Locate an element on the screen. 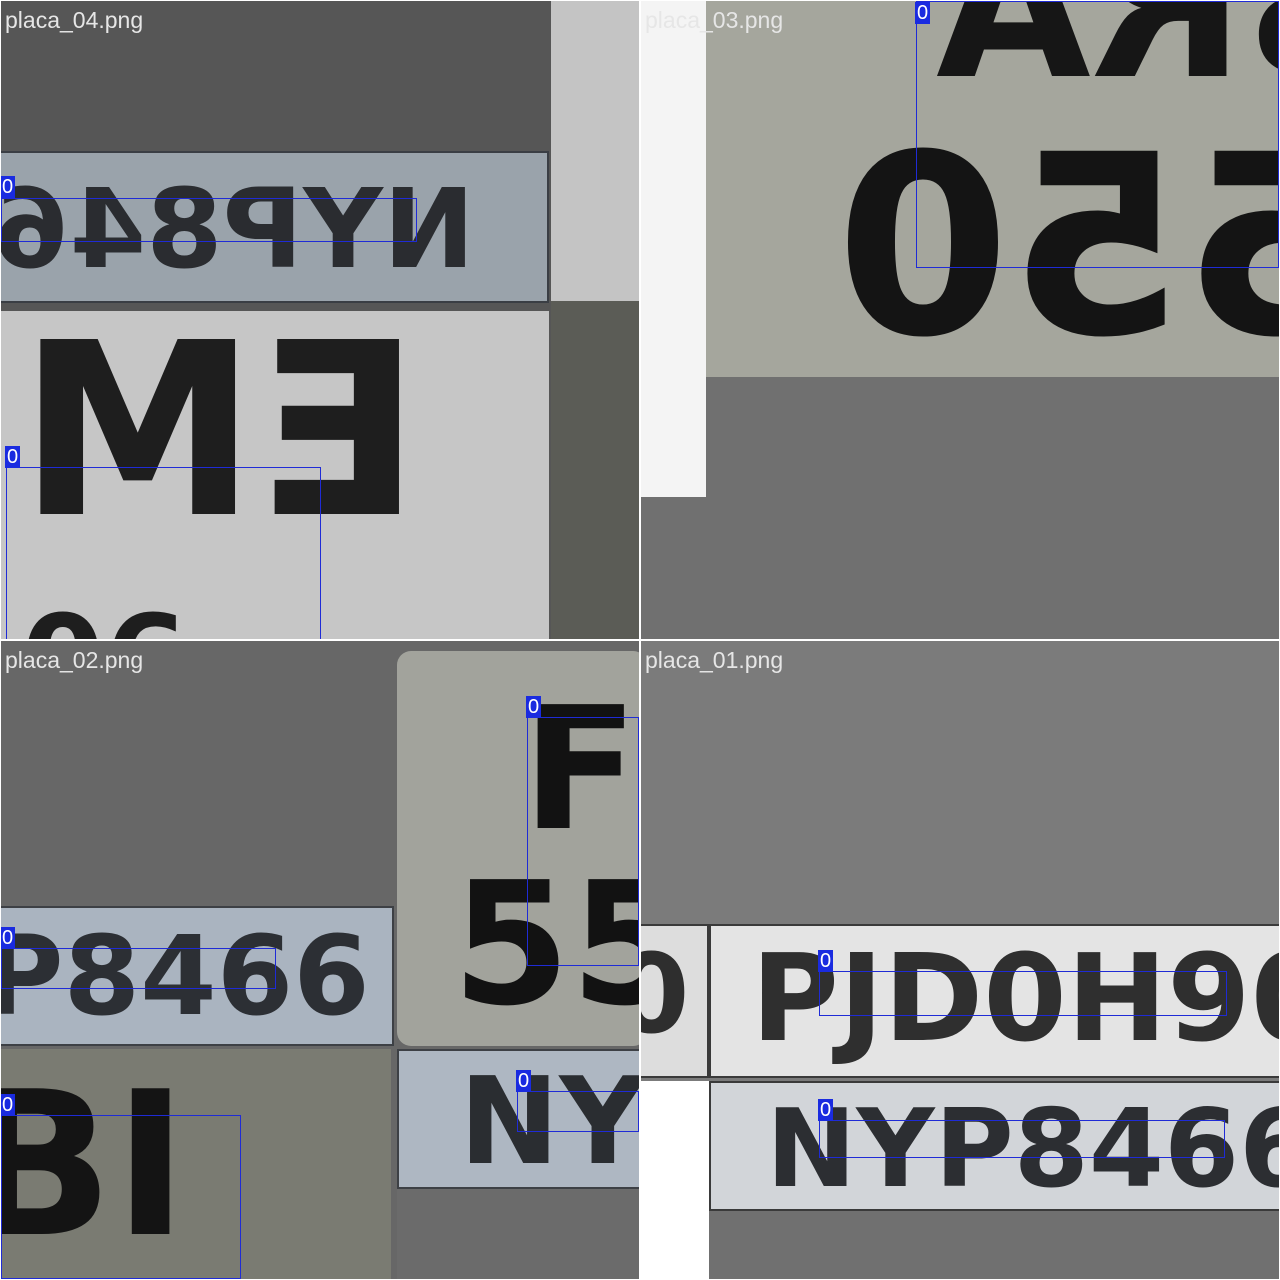  tile-filename: placa_02.png is located at coordinates (74, 660).